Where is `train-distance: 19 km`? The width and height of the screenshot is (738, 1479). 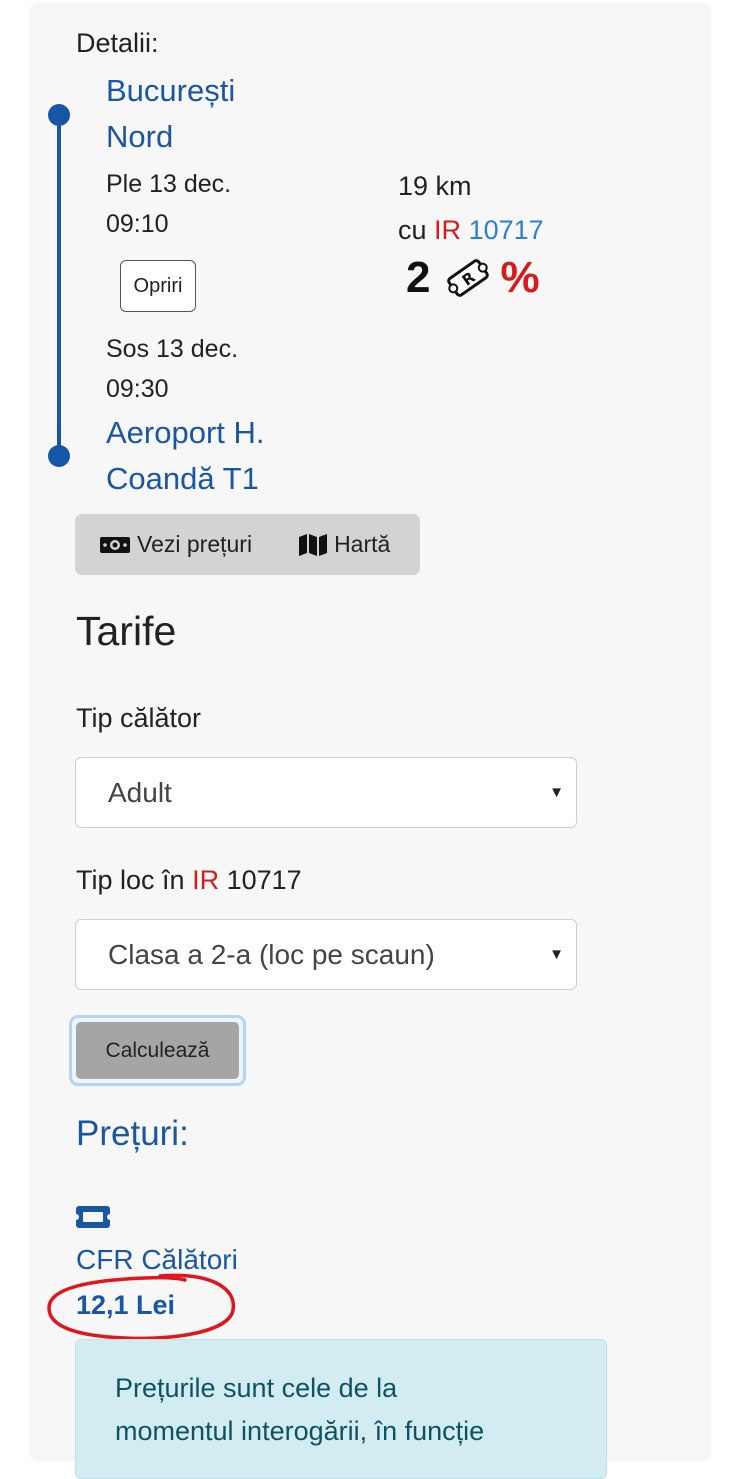 train-distance: 19 km is located at coordinates (435, 186).